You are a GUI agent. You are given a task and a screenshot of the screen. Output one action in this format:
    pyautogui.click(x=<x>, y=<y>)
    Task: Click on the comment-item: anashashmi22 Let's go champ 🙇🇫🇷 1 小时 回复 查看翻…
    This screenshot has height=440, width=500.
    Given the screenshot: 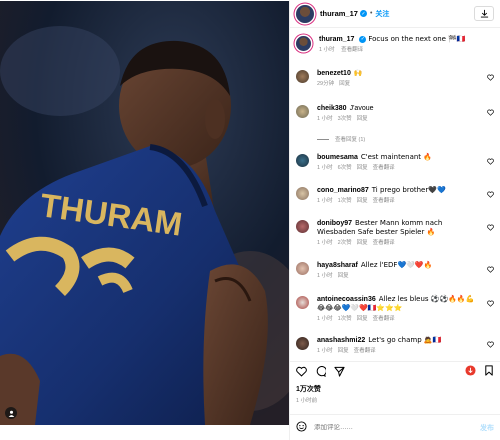 What is the action you would take?
    pyautogui.click(x=395, y=346)
    